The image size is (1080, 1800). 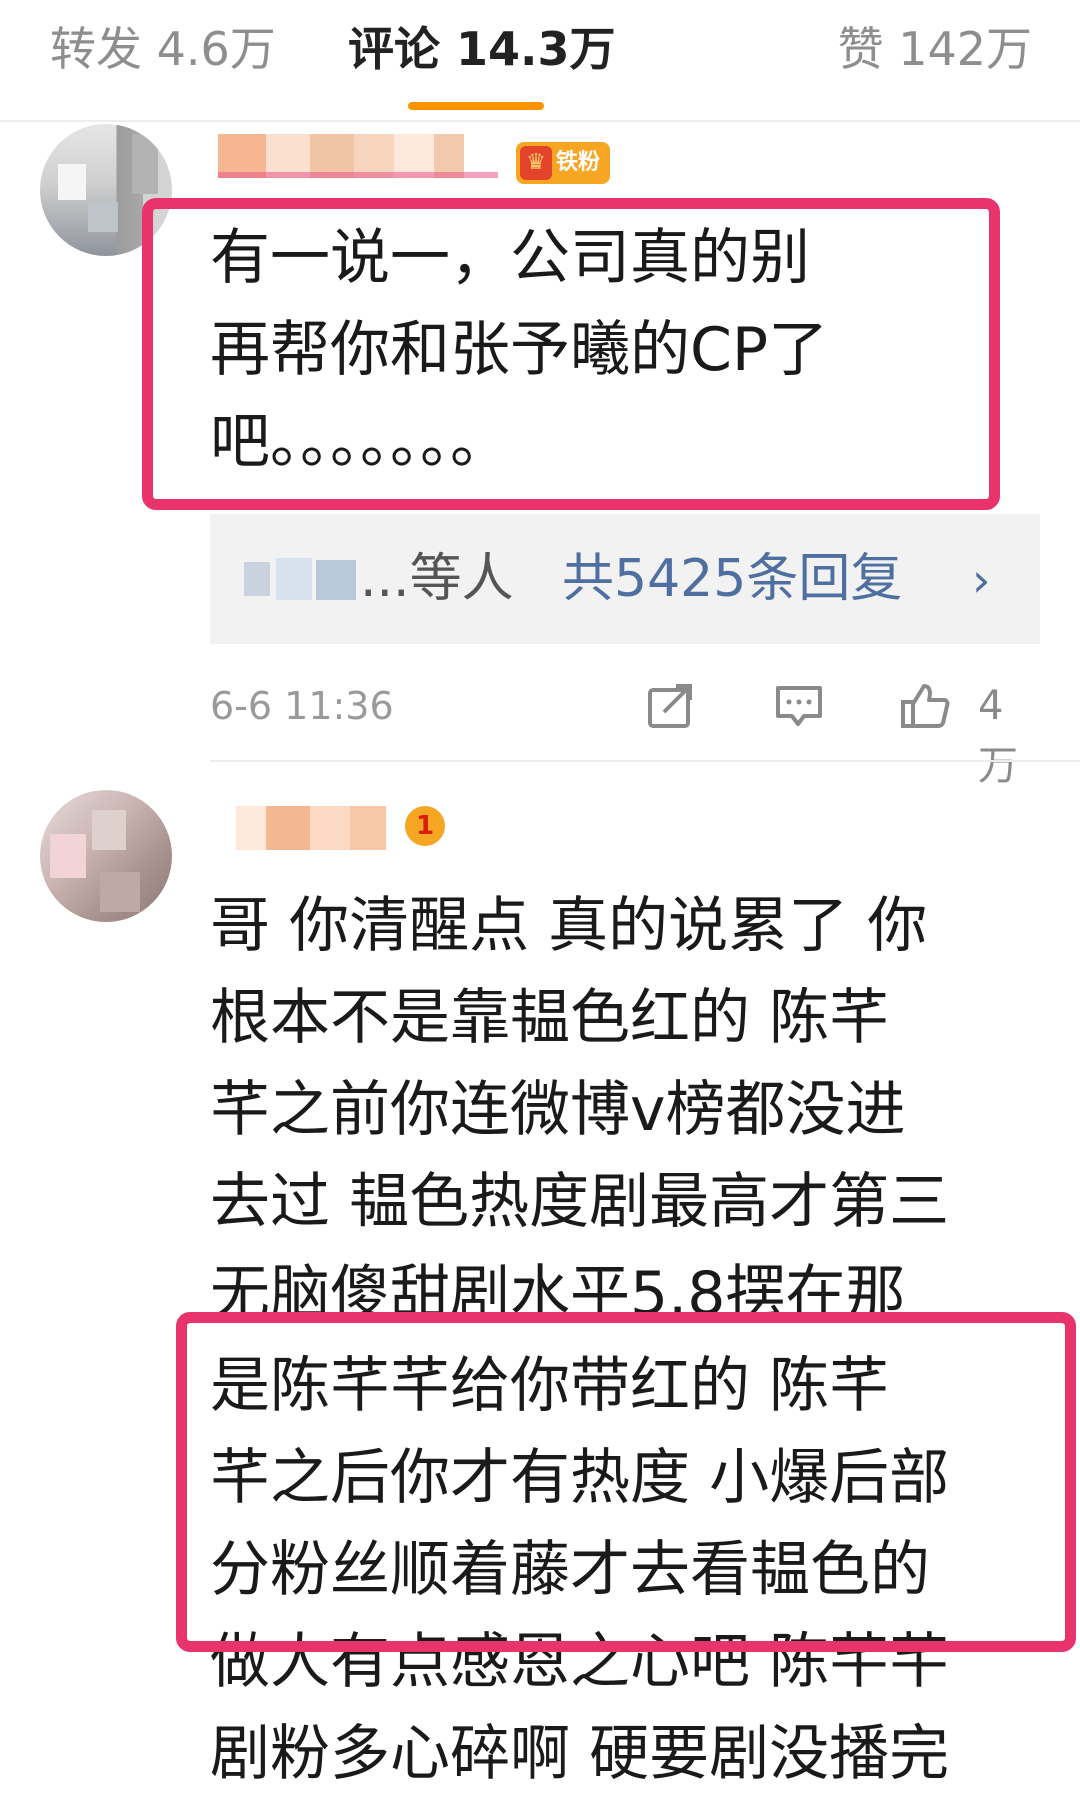 What do you see at coordinates (558, 1110) in the screenshot?
I see `comment-line: 芊之前你连微博v榜都没进` at bounding box center [558, 1110].